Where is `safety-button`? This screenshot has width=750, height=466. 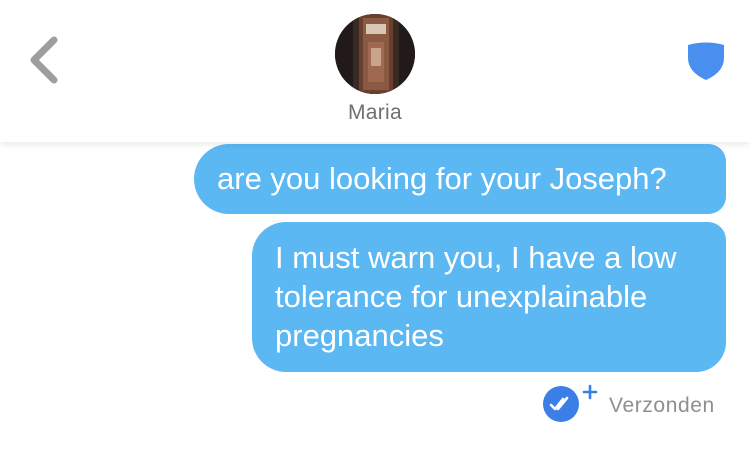 safety-button is located at coordinates (706, 60).